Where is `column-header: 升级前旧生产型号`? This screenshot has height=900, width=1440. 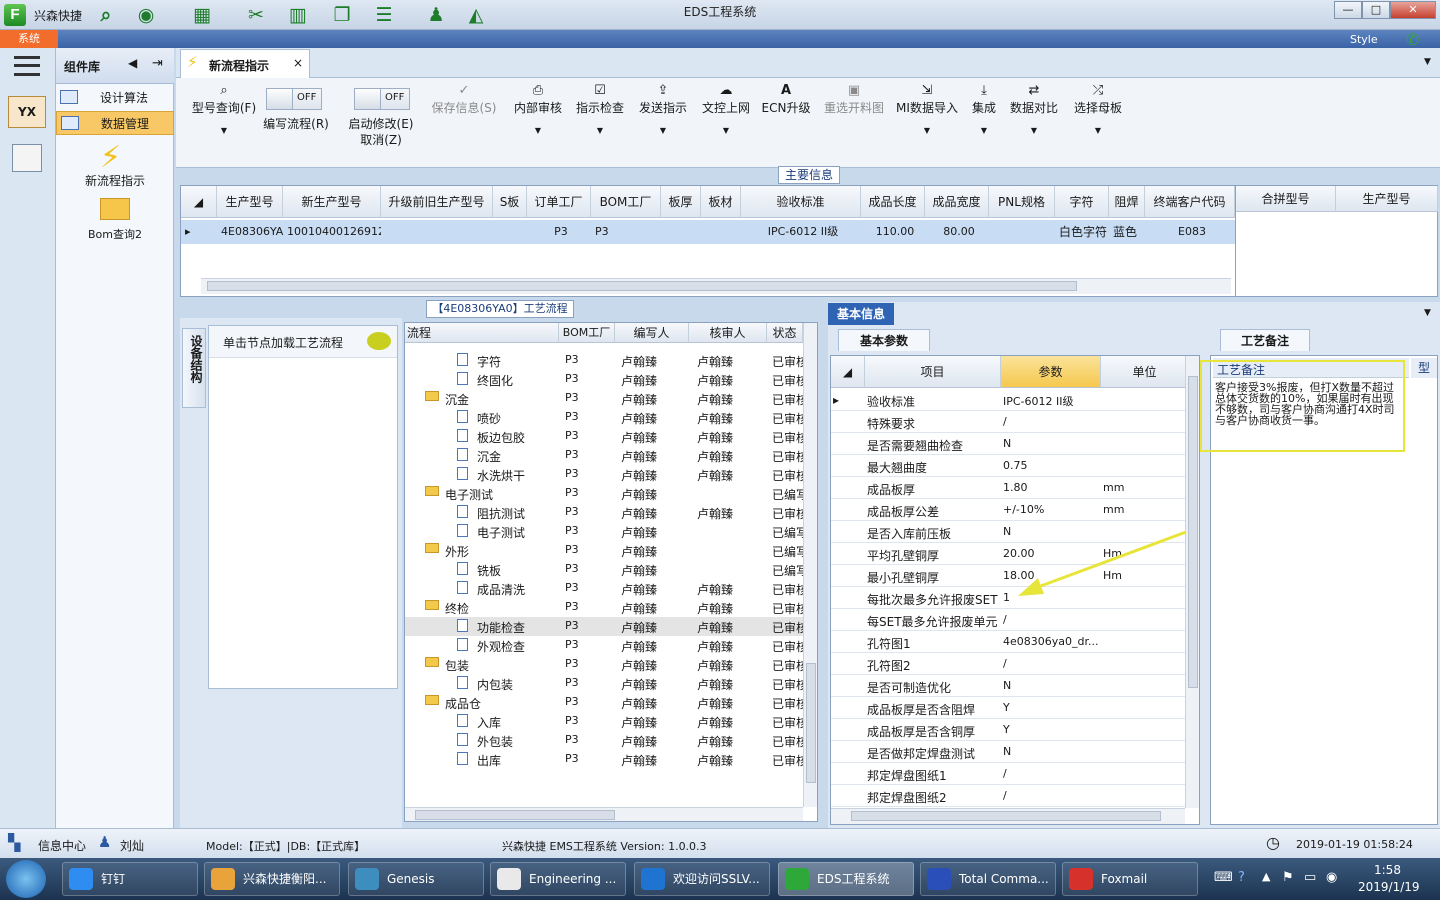
column-header: 升级前旧生产型号 is located at coordinates (437, 202).